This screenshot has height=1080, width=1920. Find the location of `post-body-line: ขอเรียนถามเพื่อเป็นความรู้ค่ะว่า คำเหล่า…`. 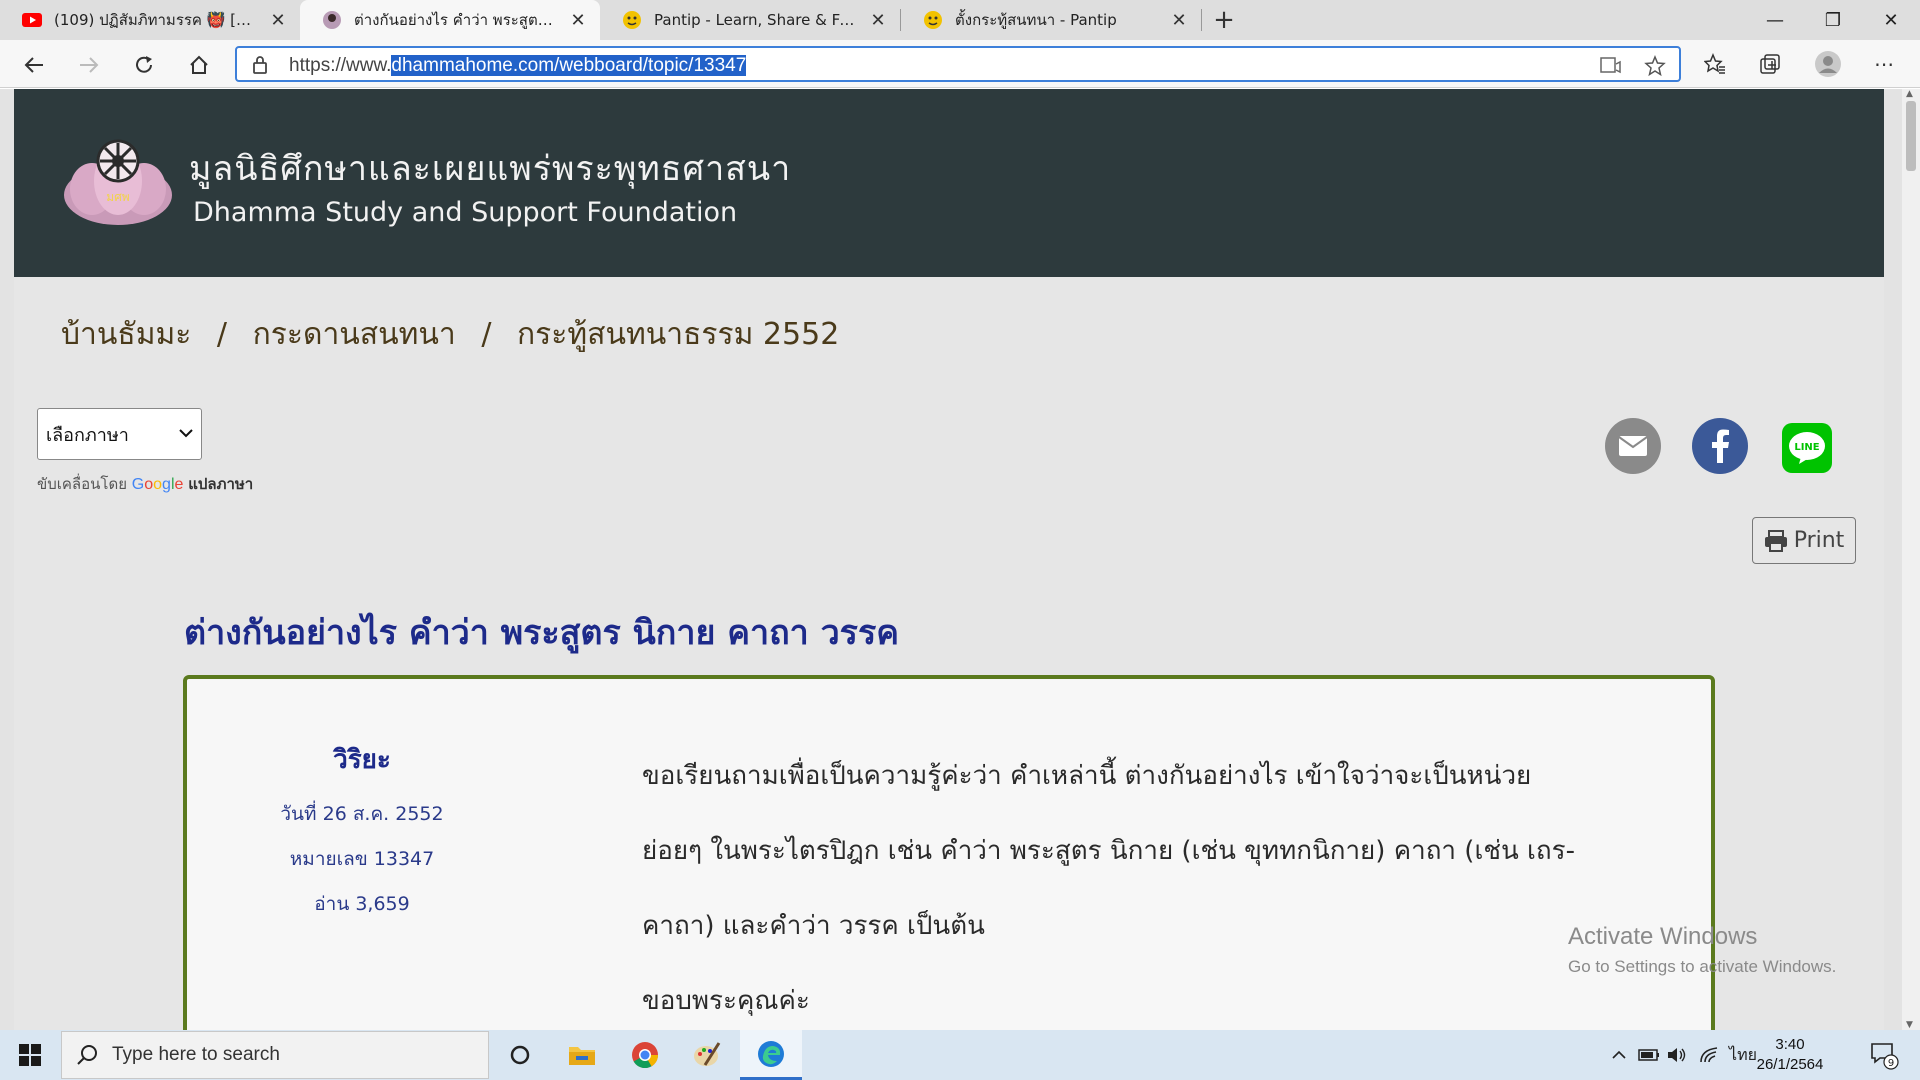

post-body-line: ขอเรียนถามเพื่อเป็นความรู้ค่ะว่า คำเหล่า… is located at coordinates (1087, 776).